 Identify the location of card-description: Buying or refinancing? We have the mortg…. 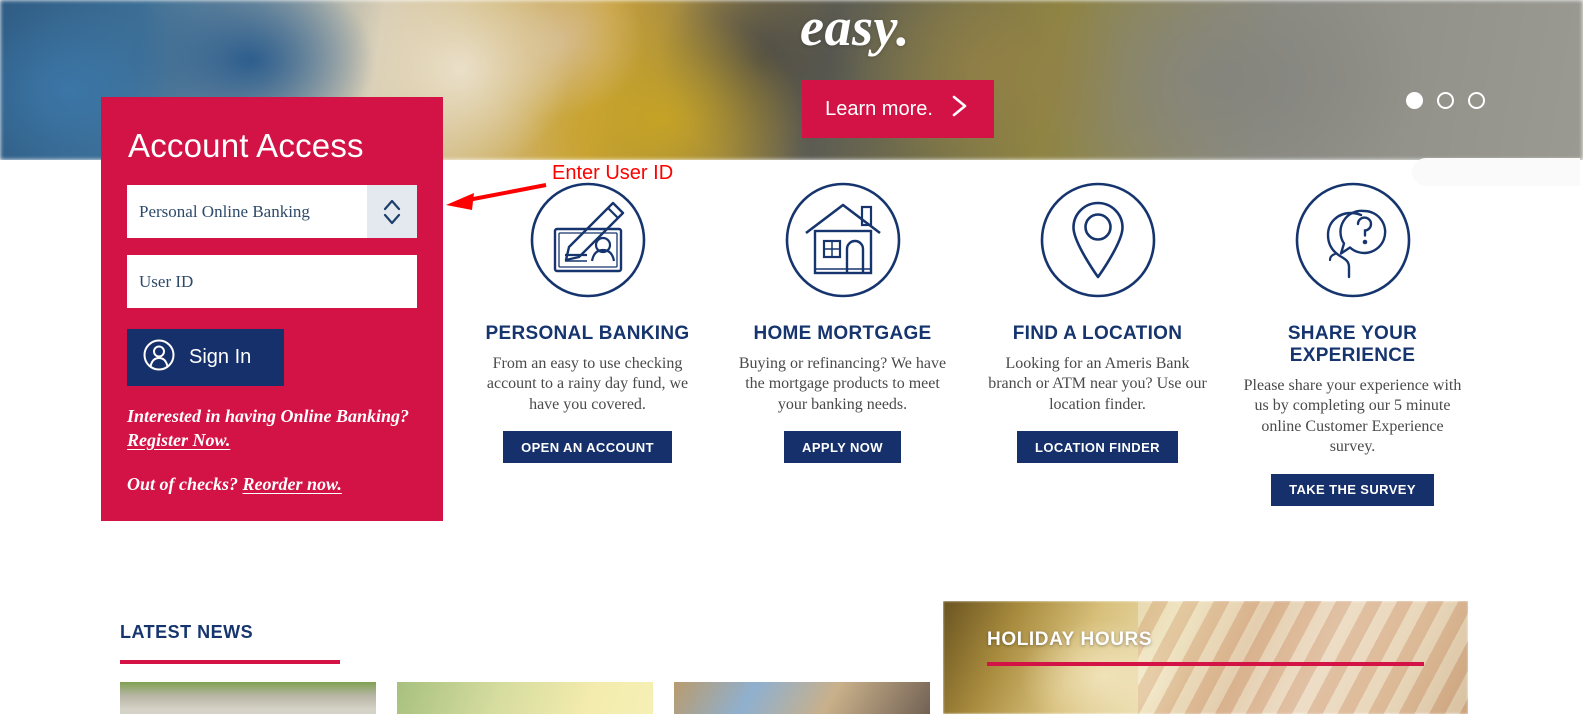
(842, 384).